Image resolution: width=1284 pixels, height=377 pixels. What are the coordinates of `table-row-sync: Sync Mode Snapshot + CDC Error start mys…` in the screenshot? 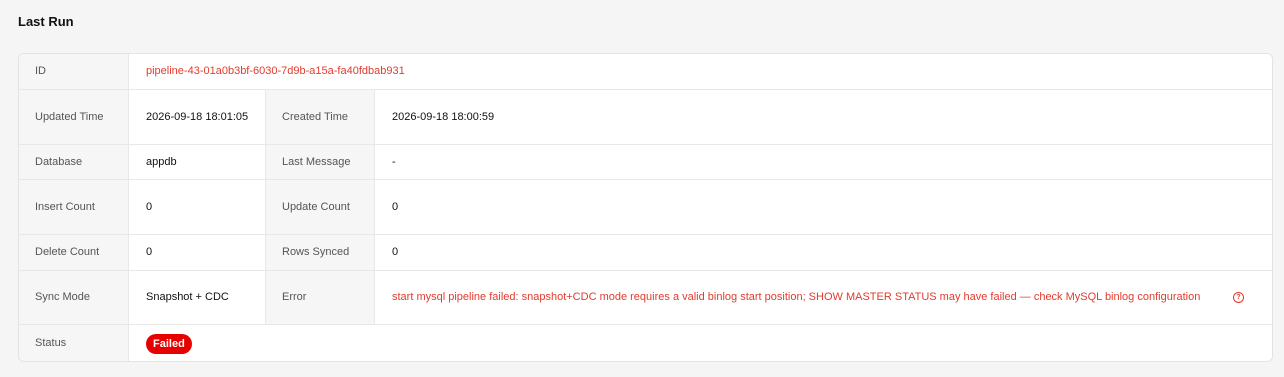 It's located at (645, 298).